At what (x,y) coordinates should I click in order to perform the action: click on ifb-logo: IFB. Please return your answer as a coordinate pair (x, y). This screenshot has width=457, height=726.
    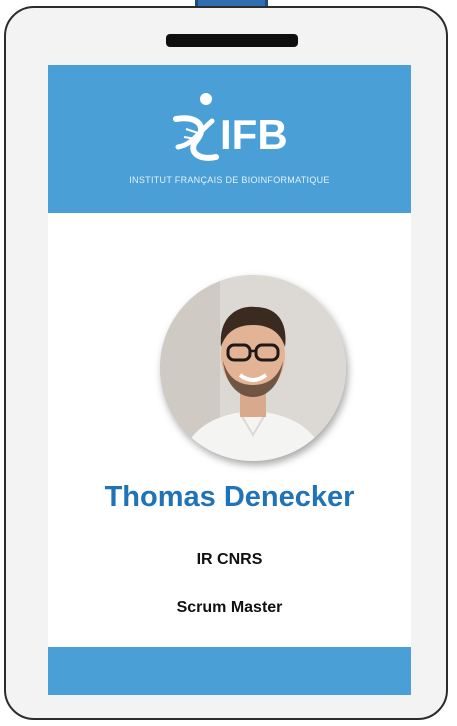
    Looking at the image, I should click on (230, 127).